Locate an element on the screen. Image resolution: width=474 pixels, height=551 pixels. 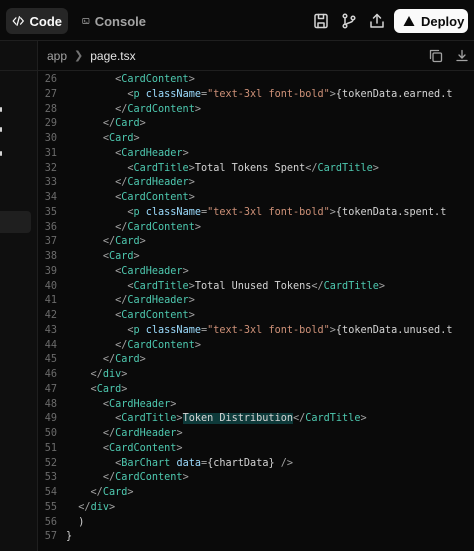
code-token: div is located at coordinates (112, 374).